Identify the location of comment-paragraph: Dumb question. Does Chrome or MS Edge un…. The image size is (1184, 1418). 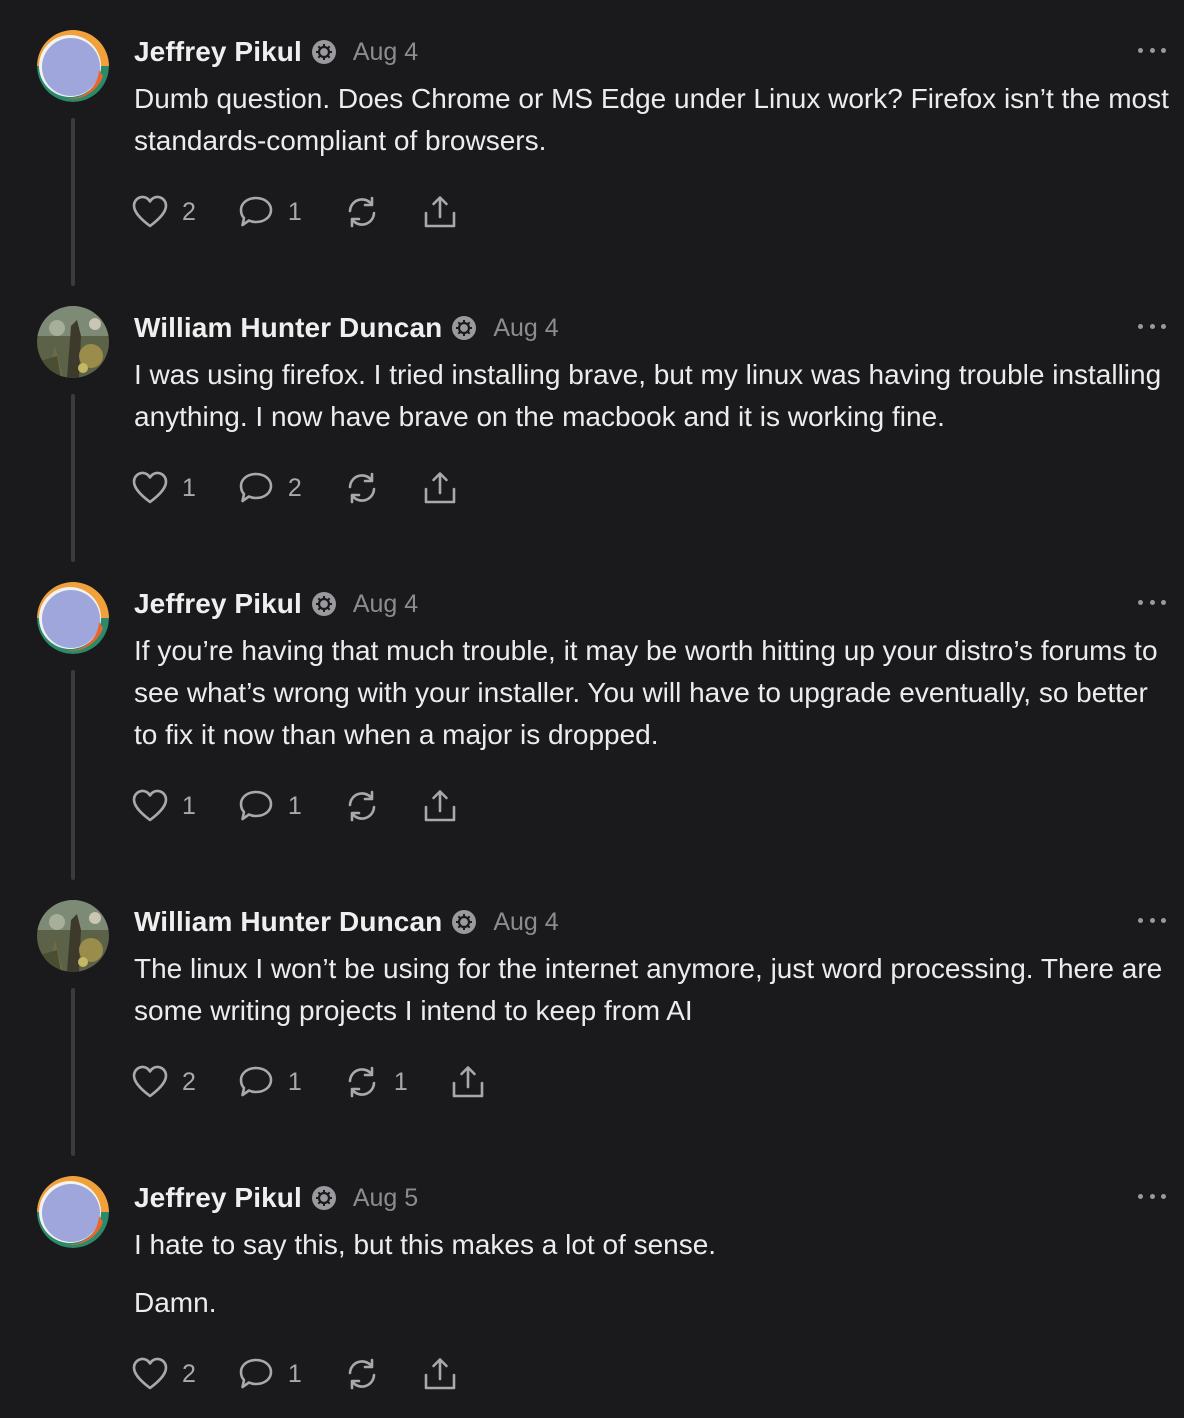
(651, 119).